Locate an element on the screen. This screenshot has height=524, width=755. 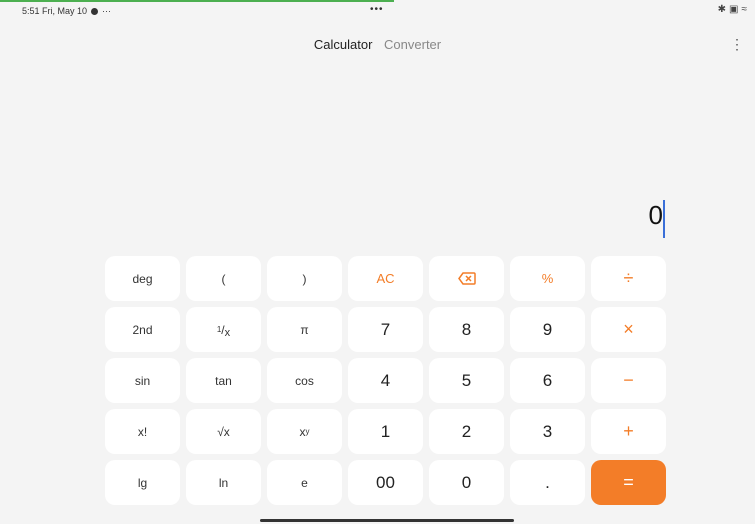
digit-7-button: 7 is located at coordinates (385, 329).